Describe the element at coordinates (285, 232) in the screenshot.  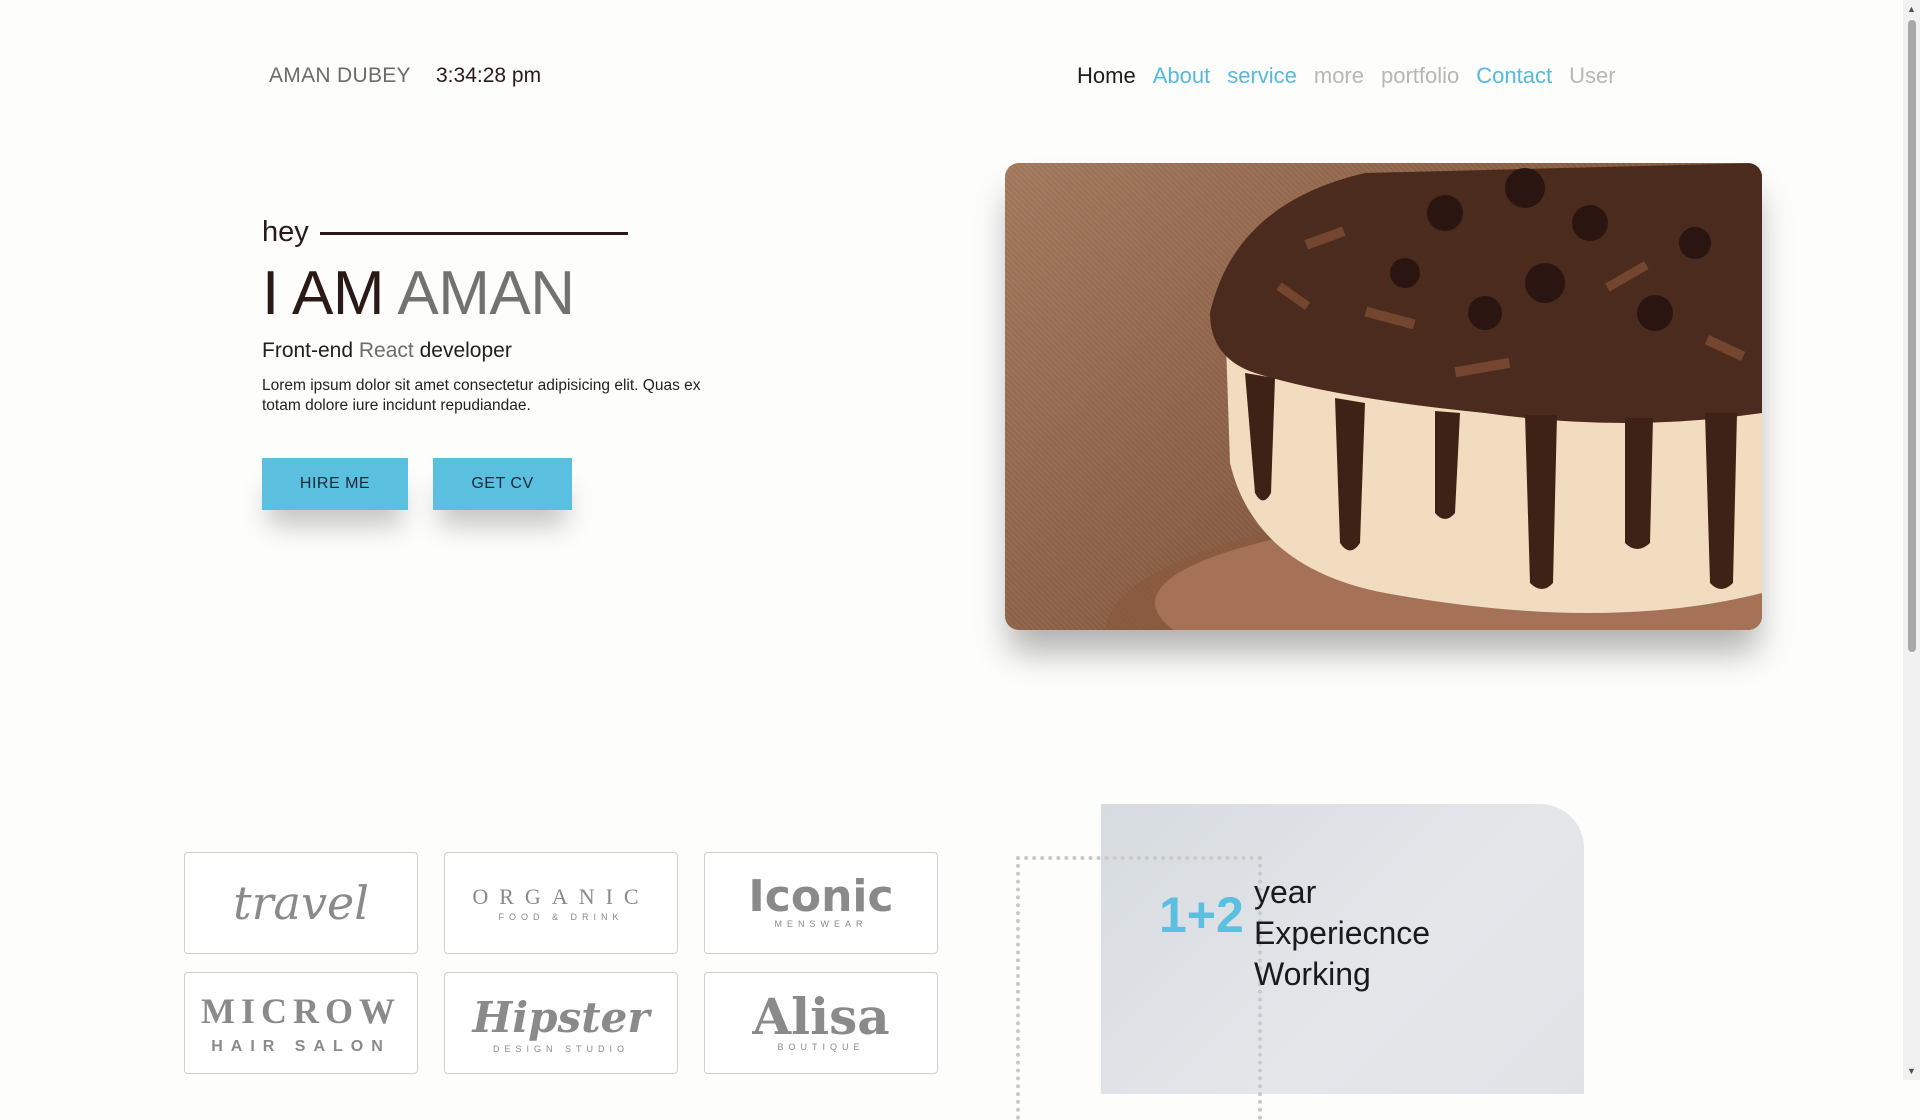
I see `greeting: hey` at that location.